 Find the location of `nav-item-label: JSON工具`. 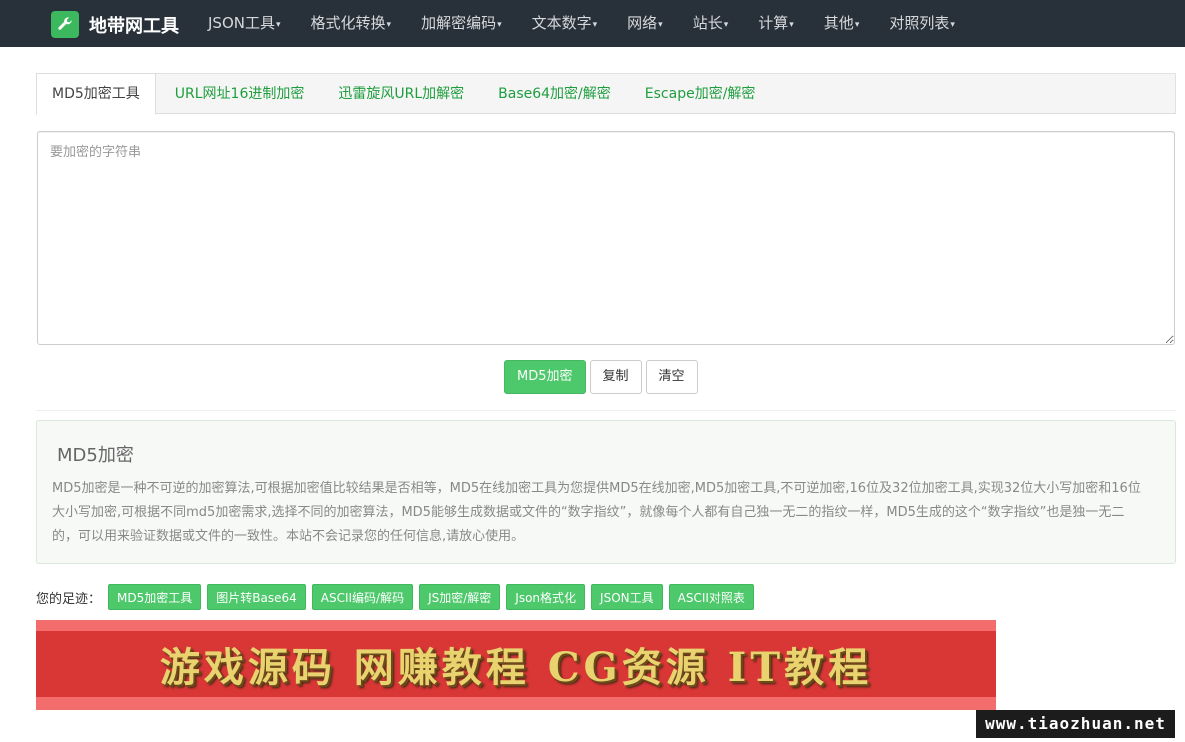

nav-item-label: JSON工具 is located at coordinates (241, 23).